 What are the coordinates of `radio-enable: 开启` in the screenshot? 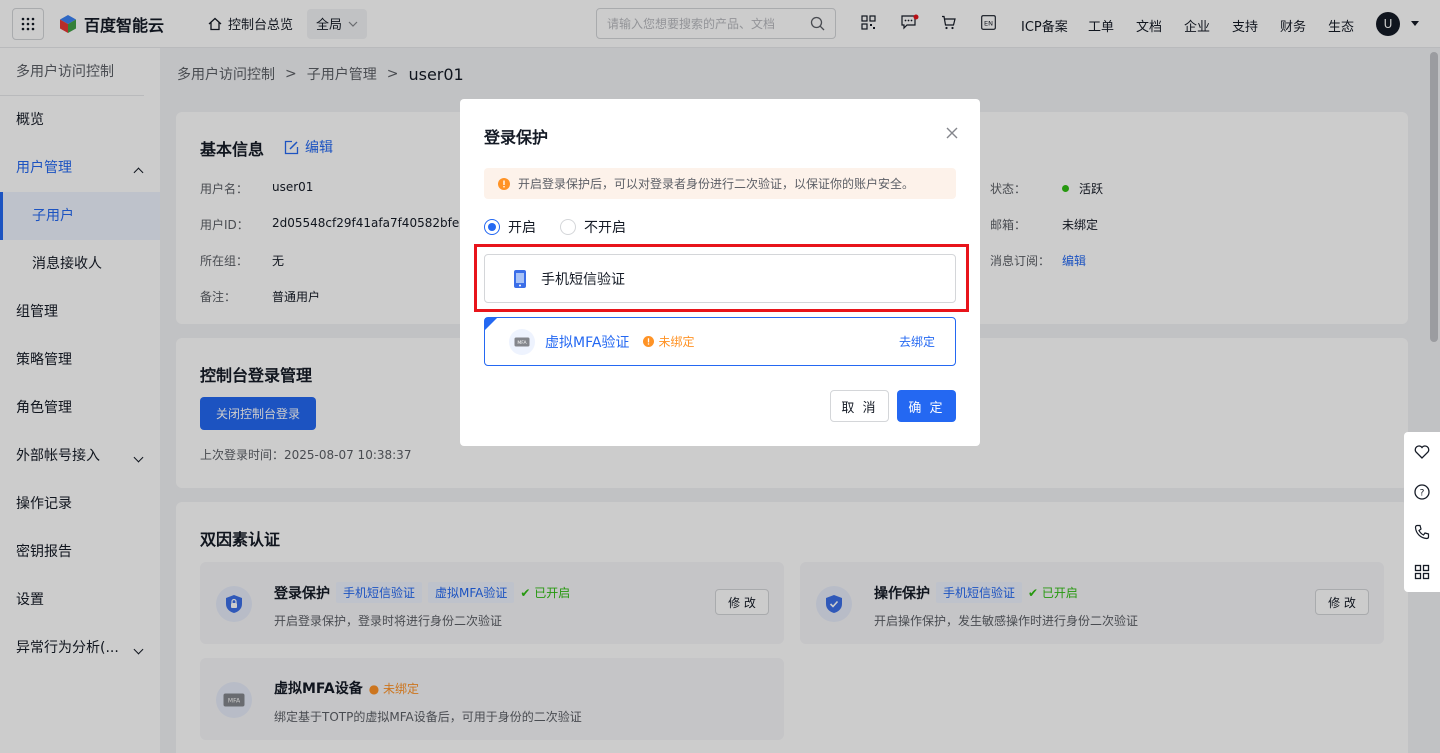 It's located at (510, 227).